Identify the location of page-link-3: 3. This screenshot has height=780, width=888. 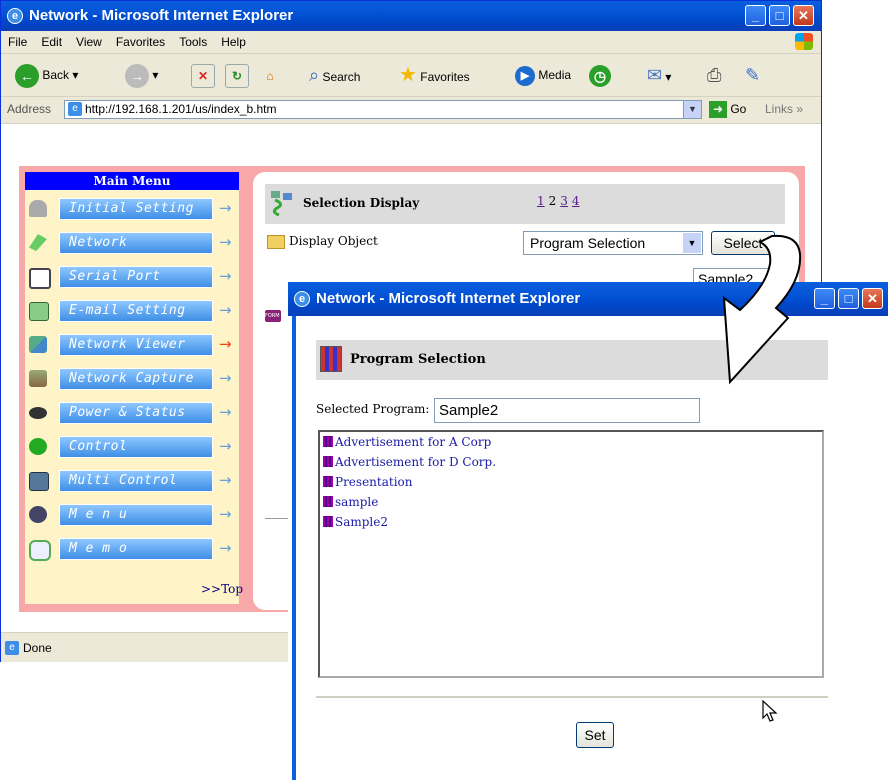
(564, 201).